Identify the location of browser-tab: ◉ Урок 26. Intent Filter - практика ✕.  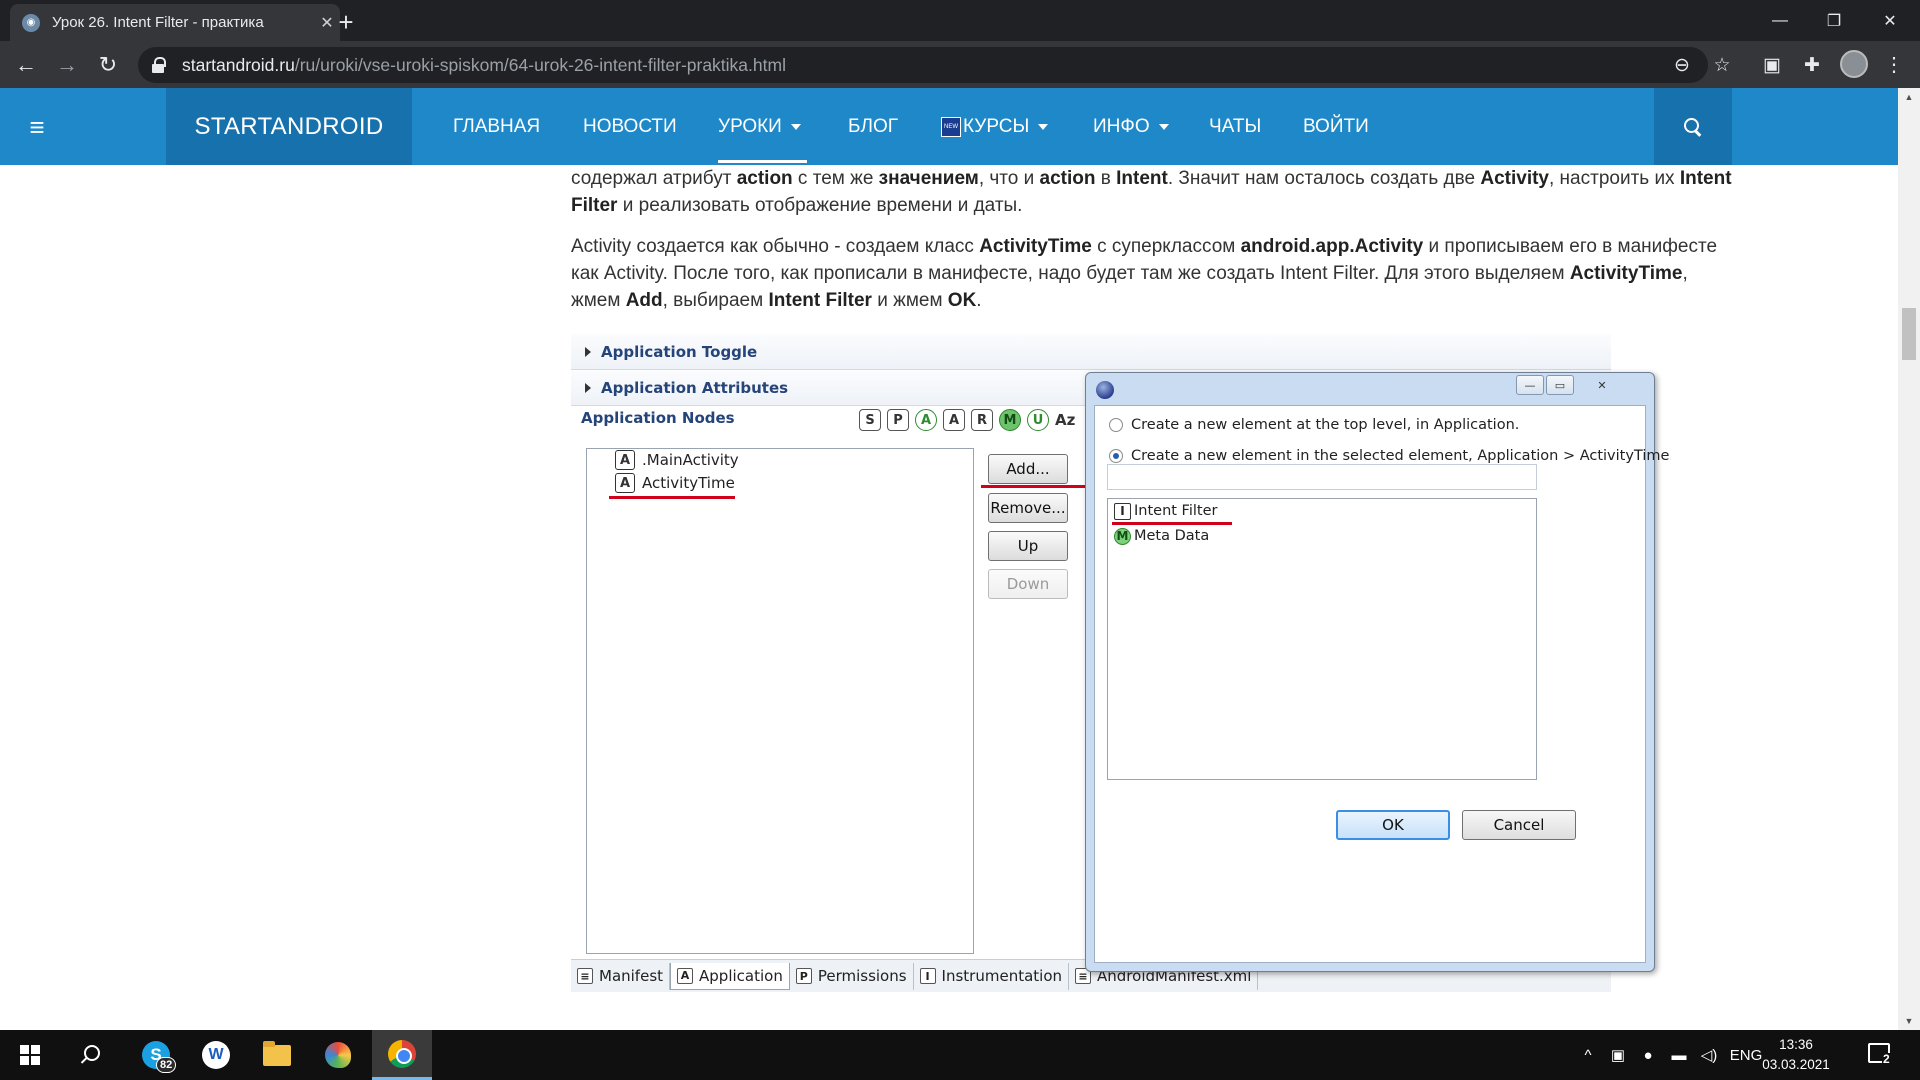
(175, 22).